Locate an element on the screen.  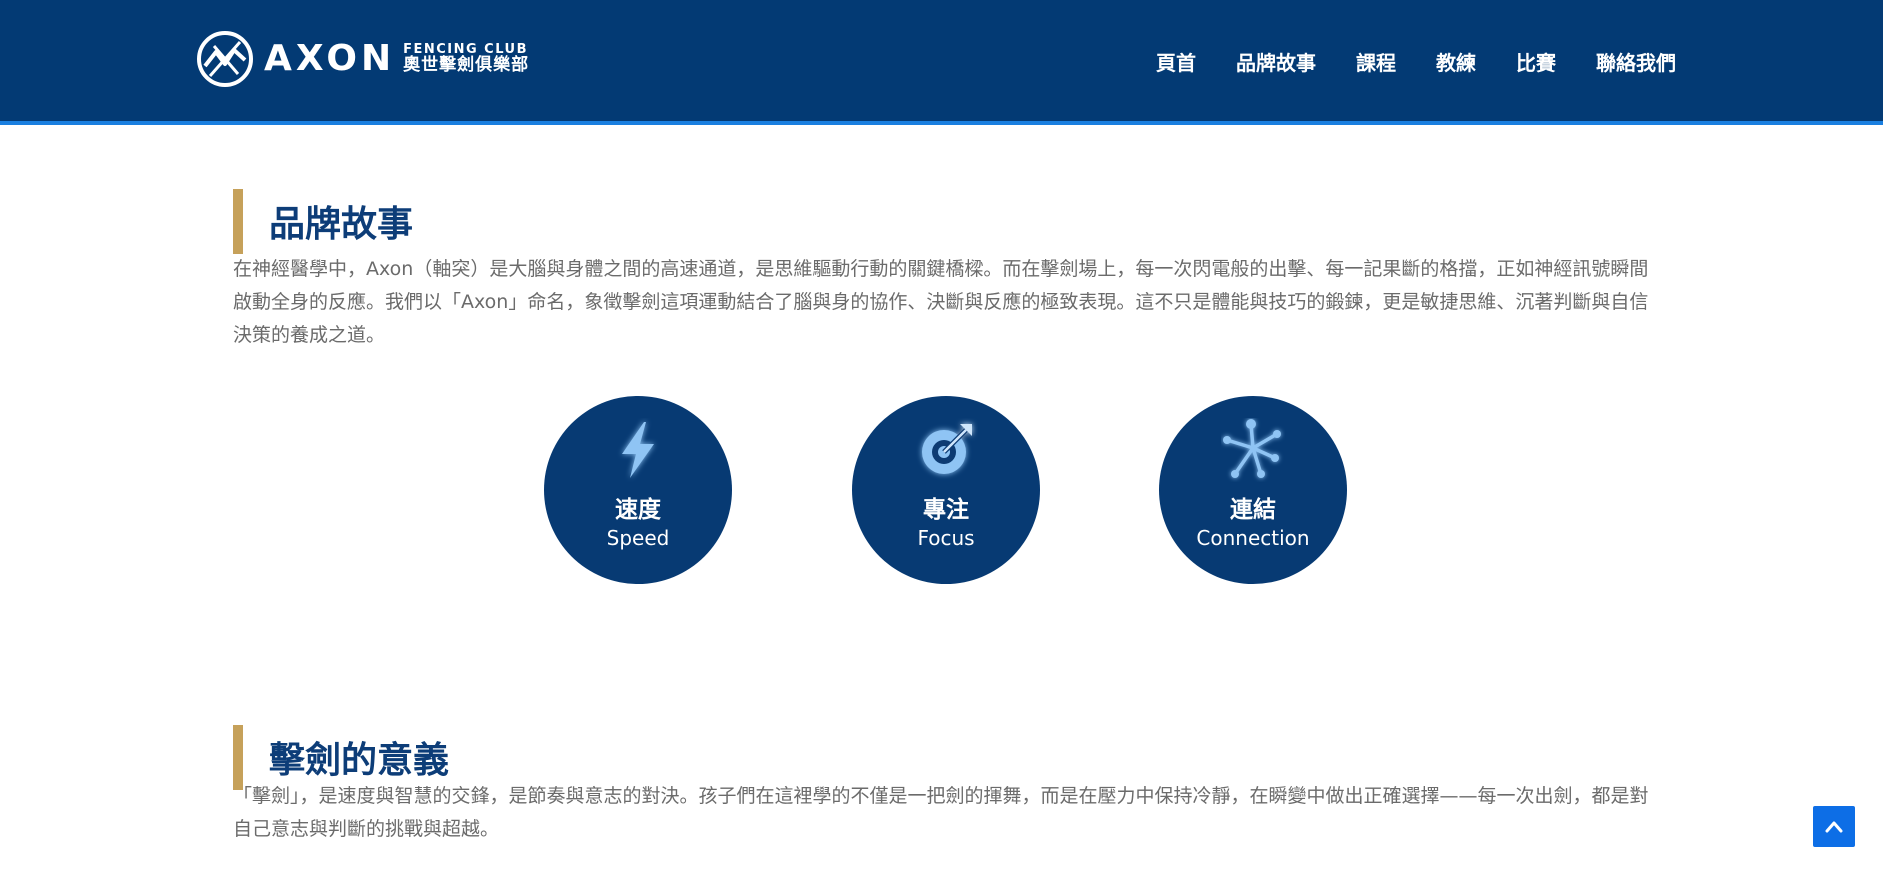
value-focus: 專注 Focus is located at coordinates (946, 490).